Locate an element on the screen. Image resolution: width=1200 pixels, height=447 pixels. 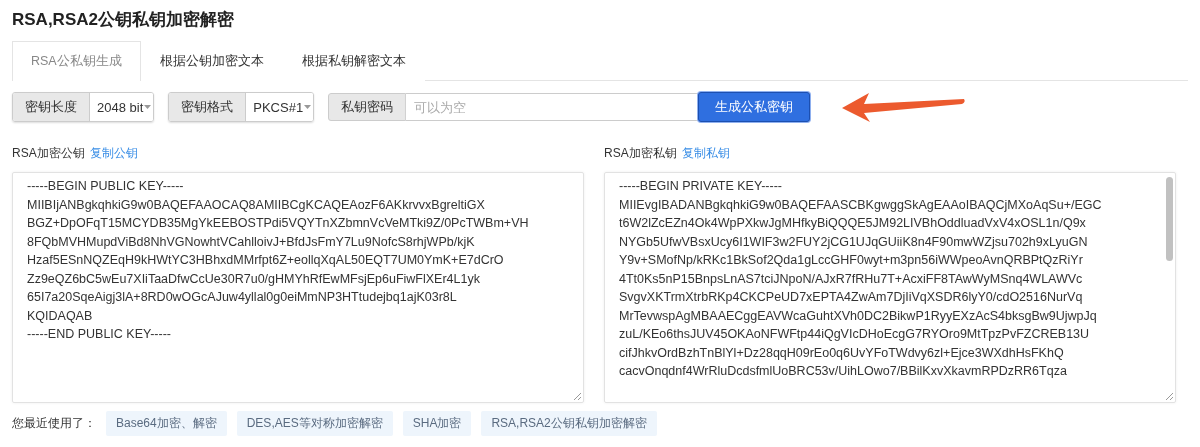
key-line: -----BEGIN PRIVATE KEY----- is located at coordinates (701, 186).